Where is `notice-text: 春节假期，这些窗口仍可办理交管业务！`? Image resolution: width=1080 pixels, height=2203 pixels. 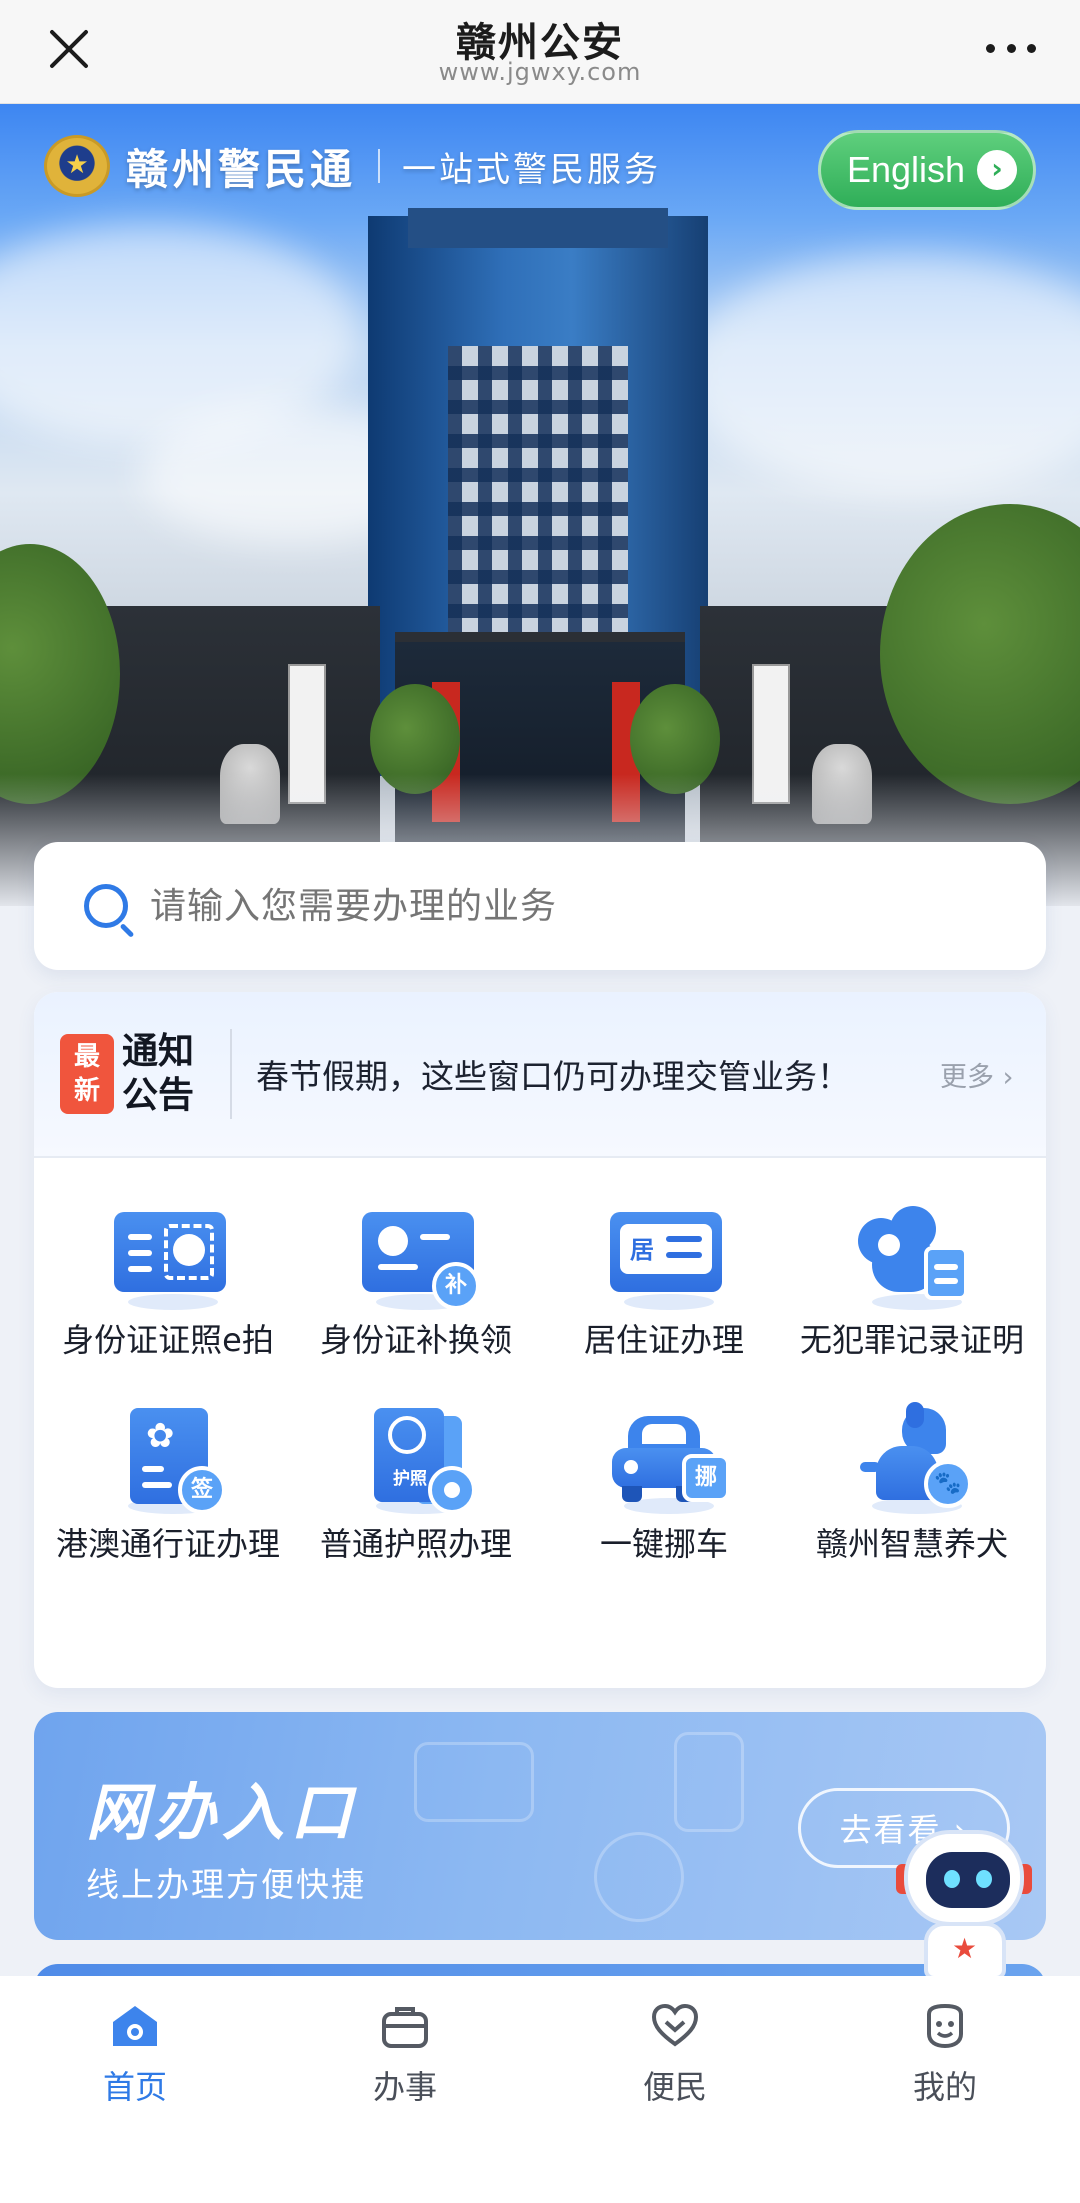 notice-text: 春节假期，这些窗口仍可办理交管业务！ is located at coordinates (596, 1074).